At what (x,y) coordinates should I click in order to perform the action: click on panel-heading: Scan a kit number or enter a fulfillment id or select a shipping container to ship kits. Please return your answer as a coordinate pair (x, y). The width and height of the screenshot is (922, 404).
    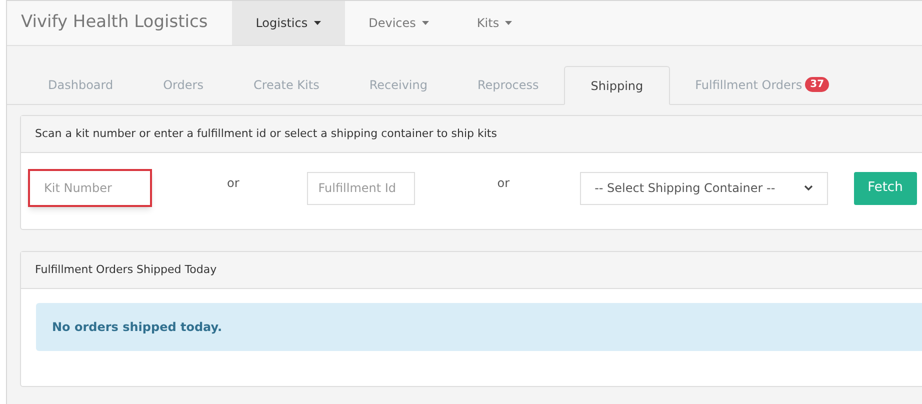
    Looking at the image, I should click on (266, 134).